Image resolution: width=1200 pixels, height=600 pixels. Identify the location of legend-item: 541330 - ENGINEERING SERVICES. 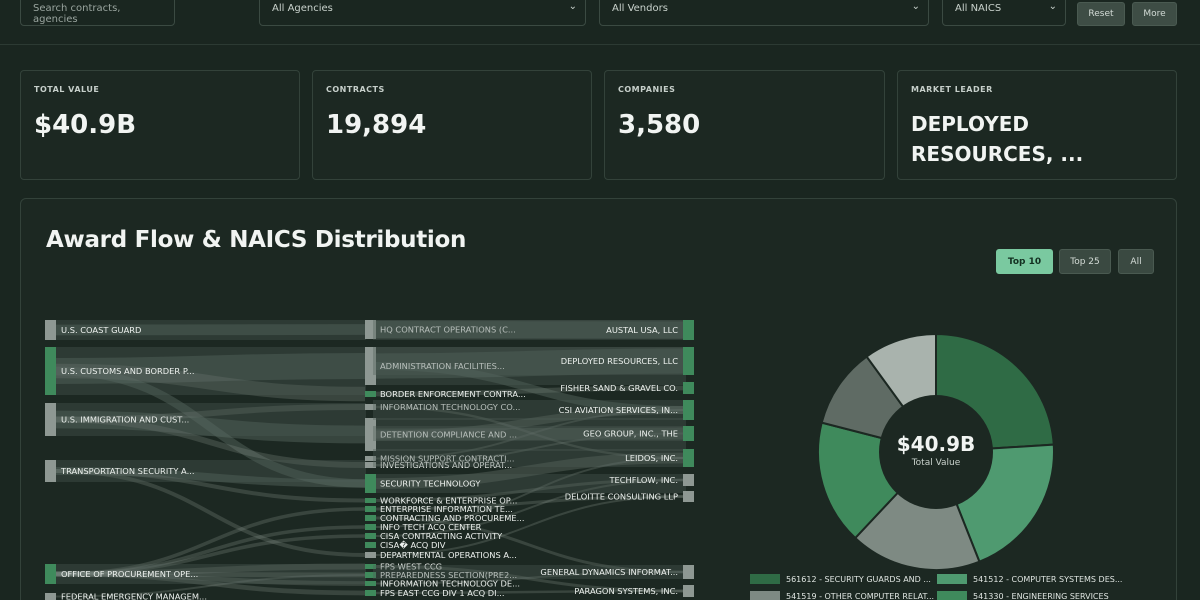
(1023, 595).